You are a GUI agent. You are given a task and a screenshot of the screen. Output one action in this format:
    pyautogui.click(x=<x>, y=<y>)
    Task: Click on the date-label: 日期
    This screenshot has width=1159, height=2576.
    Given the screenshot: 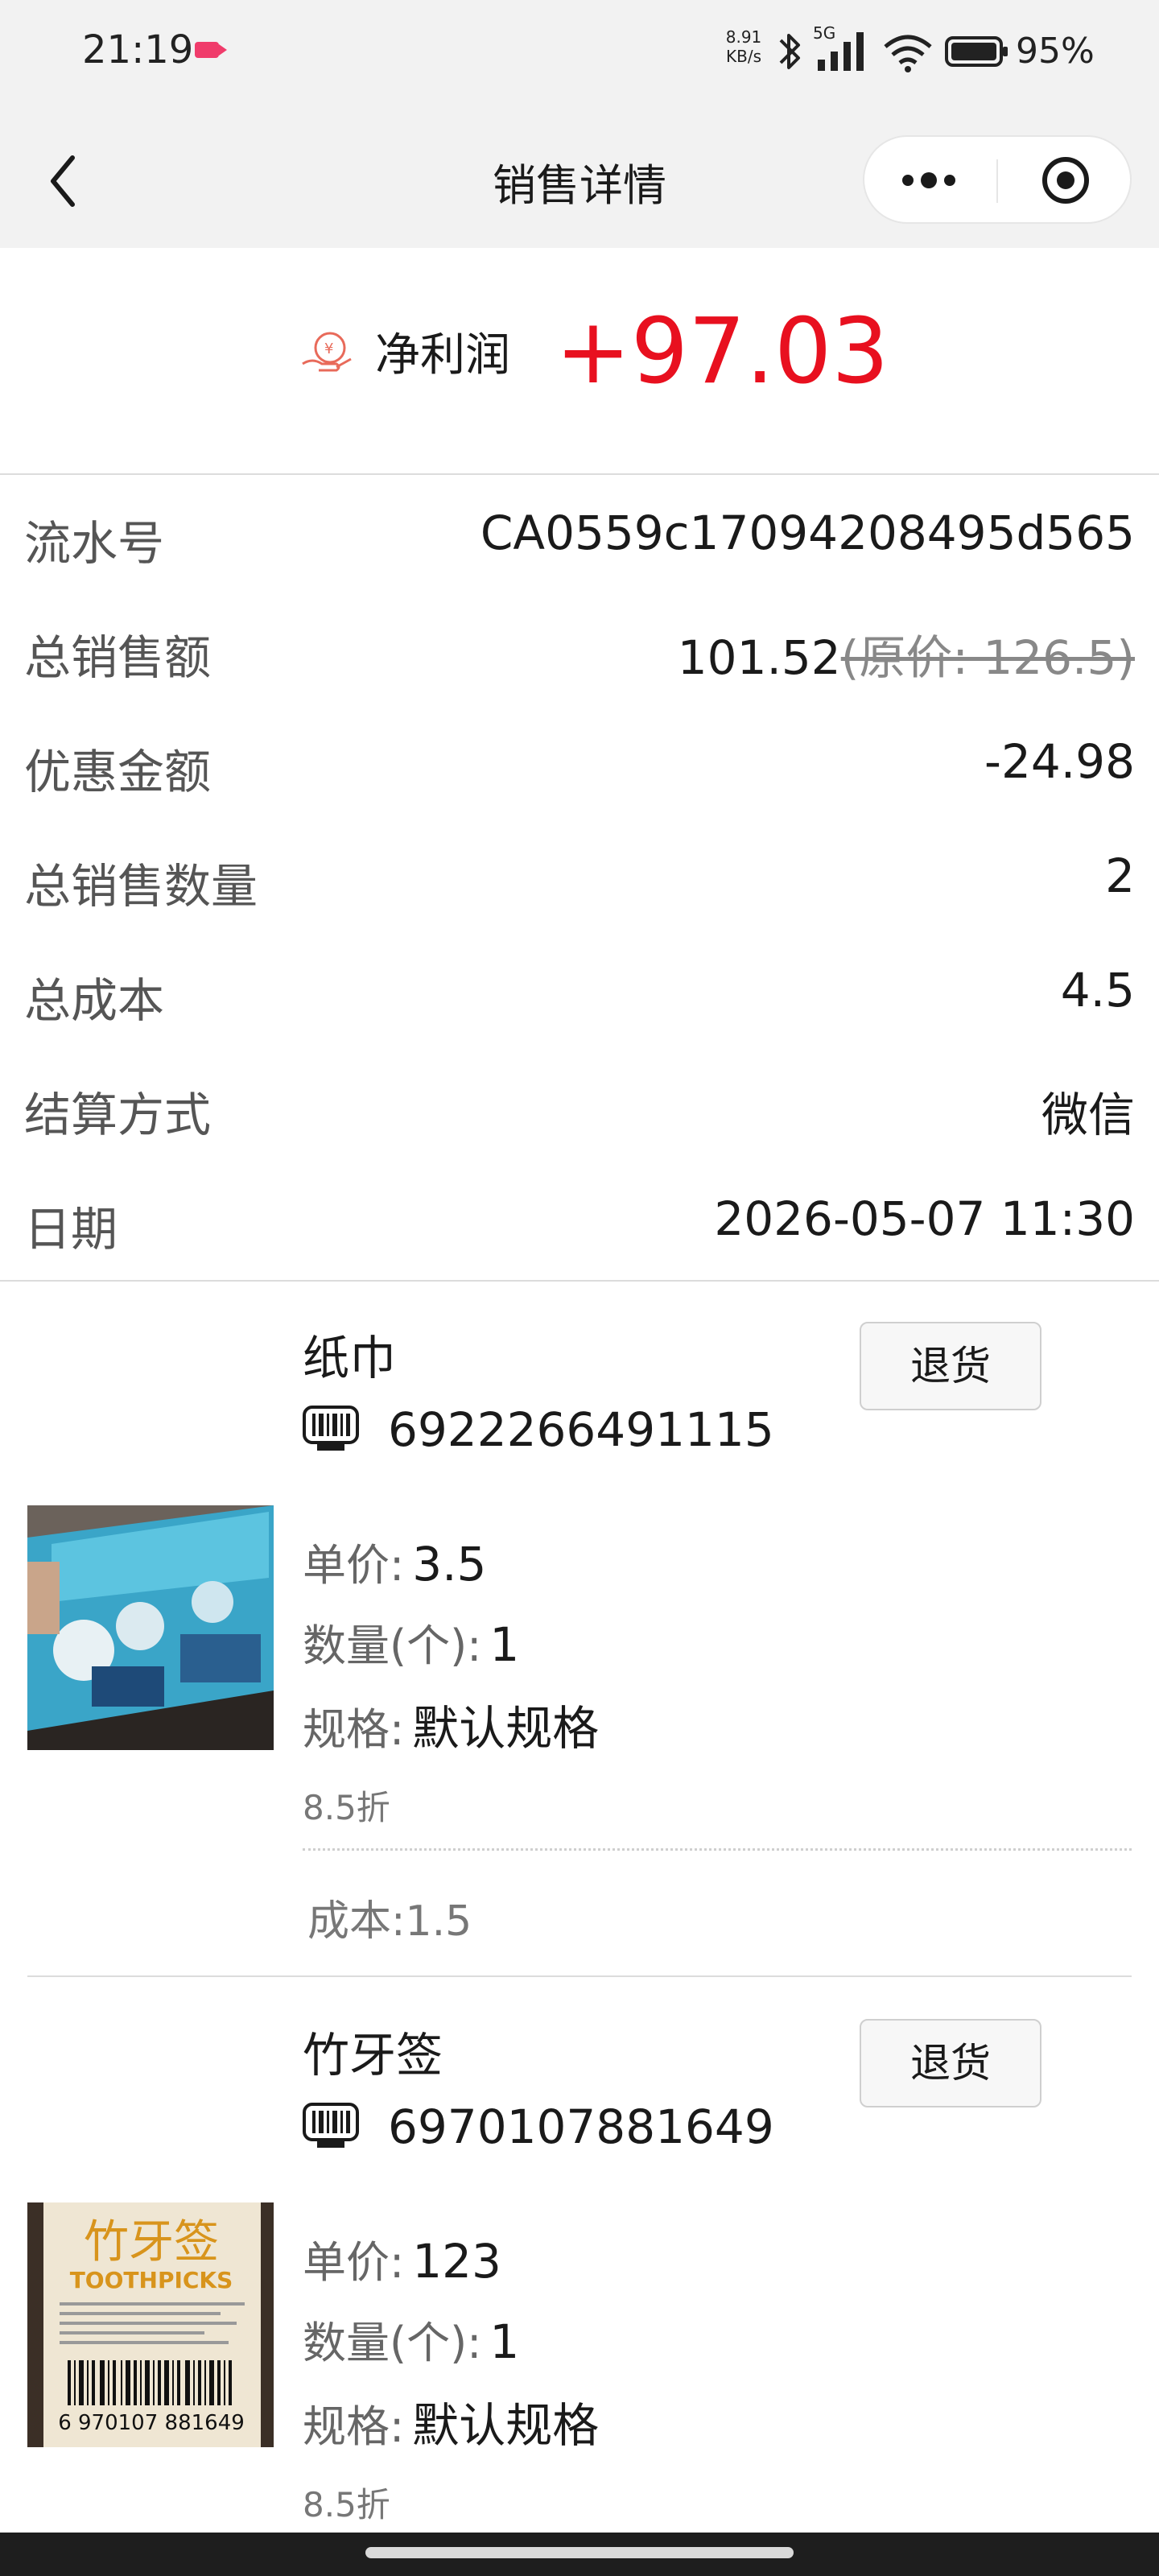 What is the action you would take?
    pyautogui.click(x=71, y=1229)
    